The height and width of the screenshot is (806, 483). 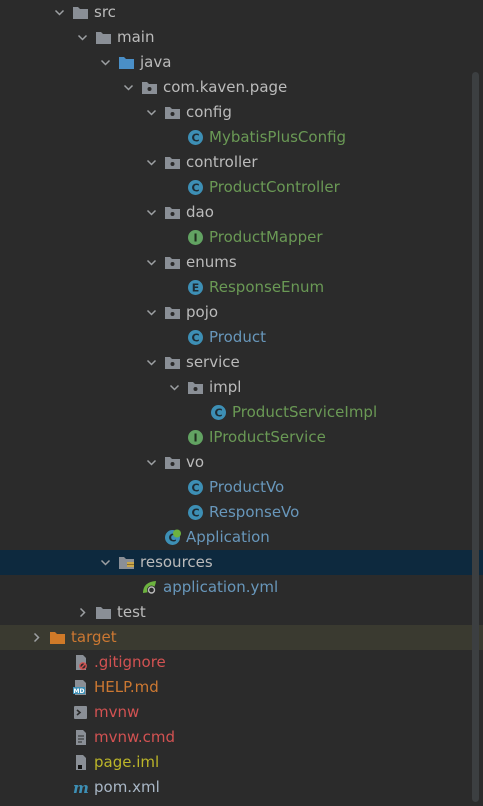 I want to click on tree-item-label: test, so click(x=131, y=612).